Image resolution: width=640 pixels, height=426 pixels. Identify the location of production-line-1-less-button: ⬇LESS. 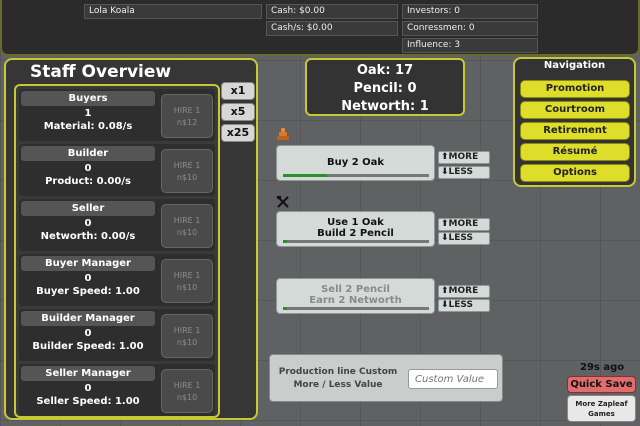
(464, 172).